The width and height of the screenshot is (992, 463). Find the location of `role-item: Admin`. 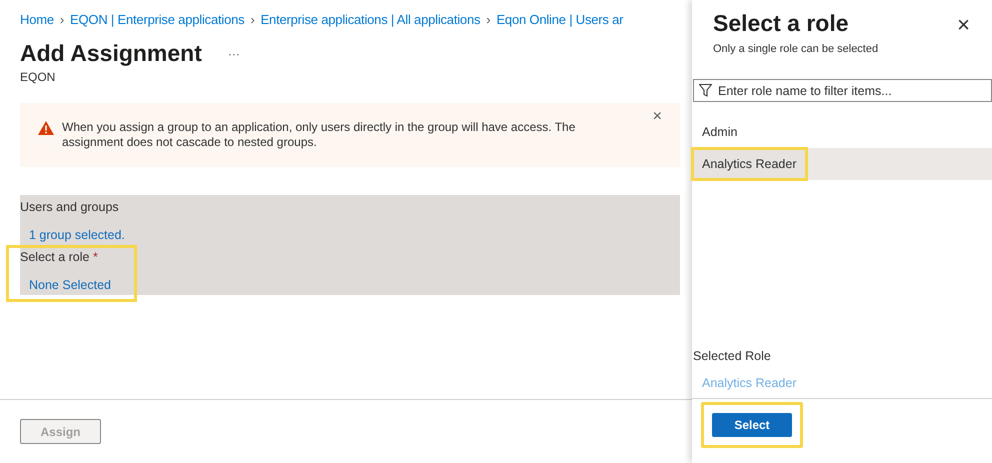

role-item: Admin is located at coordinates (842, 132).